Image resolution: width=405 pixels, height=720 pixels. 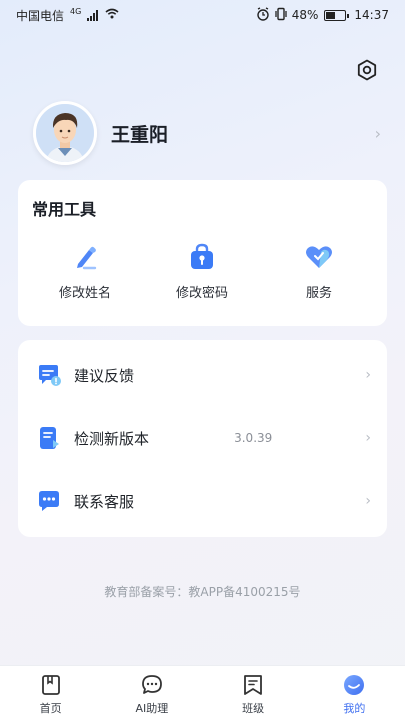 What do you see at coordinates (253, 438) in the screenshot?
I see `version-value: 3.0.39` at bounding box center [253, 438].